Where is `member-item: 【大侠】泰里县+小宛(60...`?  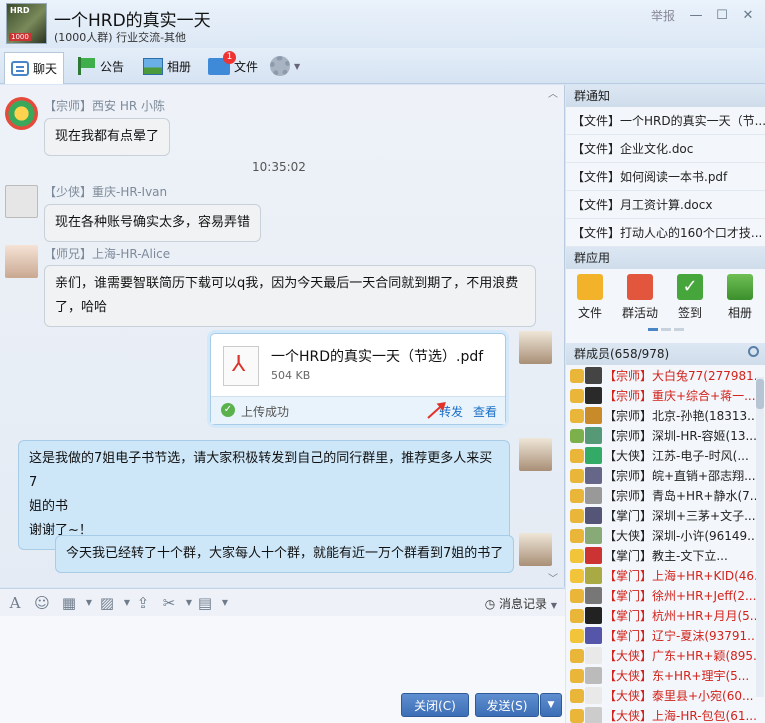
member-item: 【大侠】泰里县+小宛(60... is located at coordinates (661, 696).